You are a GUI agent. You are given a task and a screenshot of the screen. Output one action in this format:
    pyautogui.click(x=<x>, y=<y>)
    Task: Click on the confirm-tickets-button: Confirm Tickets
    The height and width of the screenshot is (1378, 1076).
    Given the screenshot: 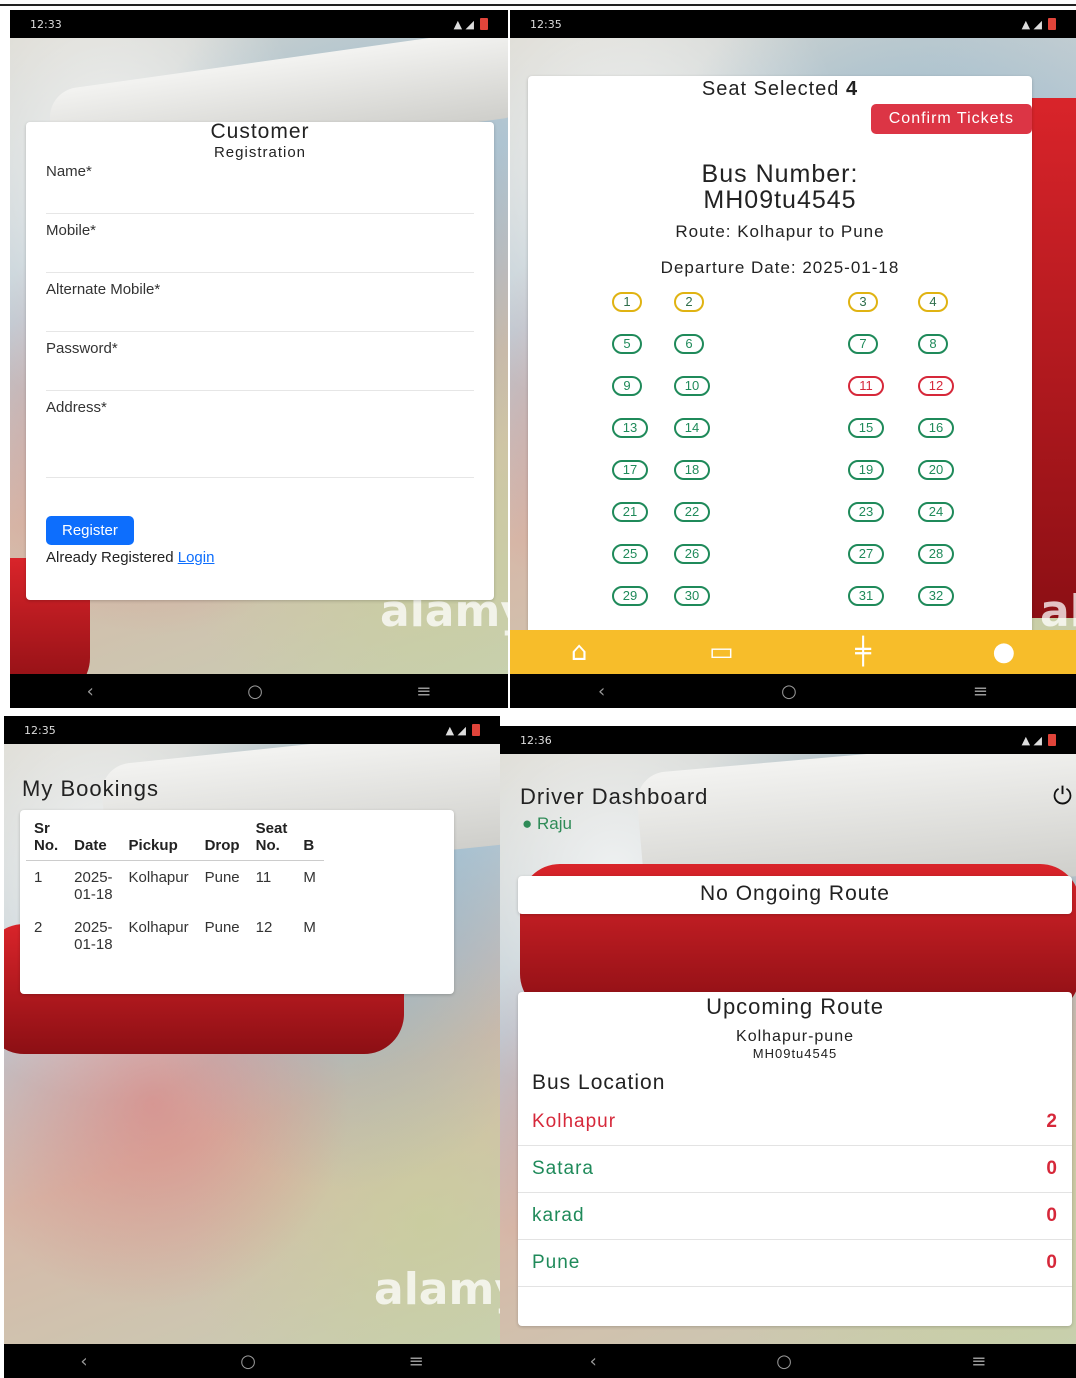 What is the action you would take?
    pyautogui.click(x=951, y=119)
    